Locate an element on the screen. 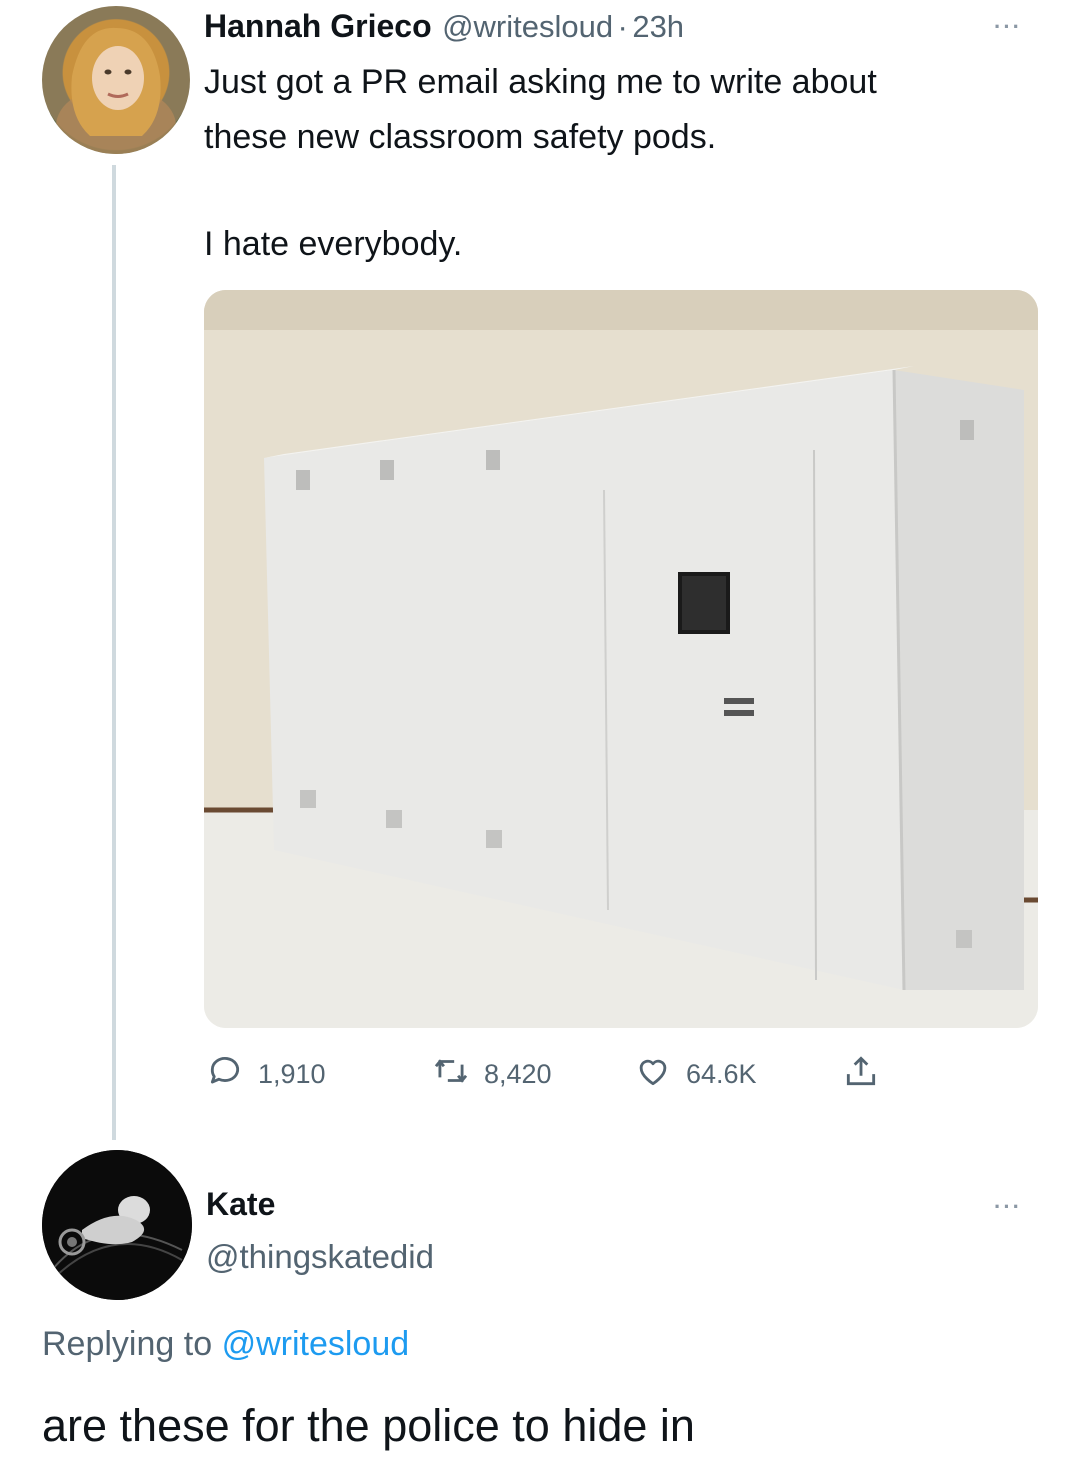 This screenshot has height=1469, width=1080. author-name: Hannah Grieco is located at coordinates (318, 26).